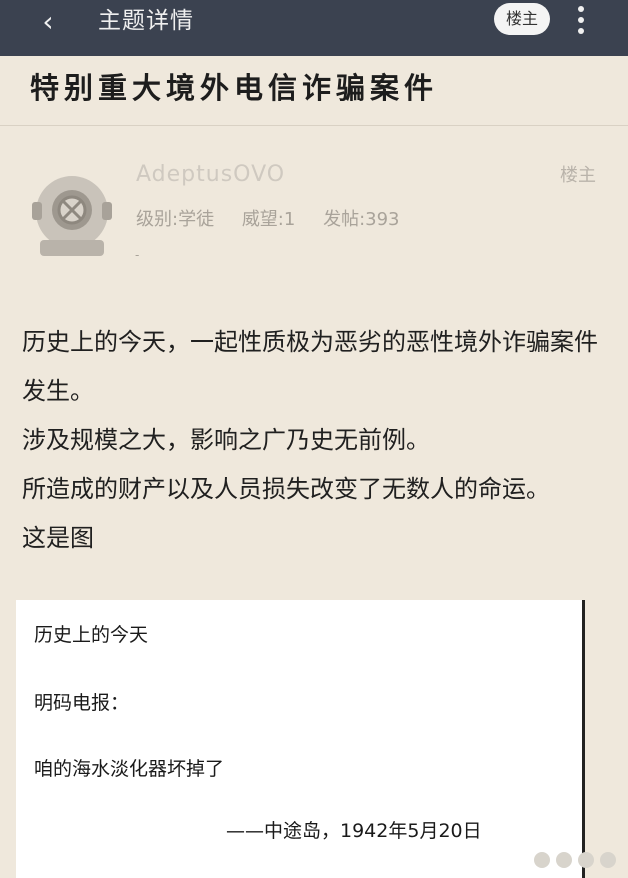 The image size is (628, 878). I want to click on author-post-count: 发帖:393, so click(361, 219).